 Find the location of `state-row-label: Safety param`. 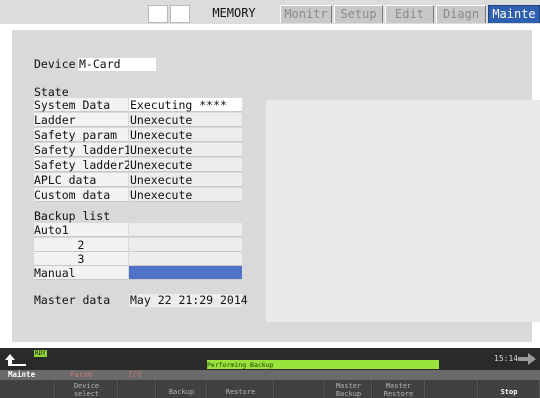

state-row-label: Safety param is located at coordinates (81, 135).